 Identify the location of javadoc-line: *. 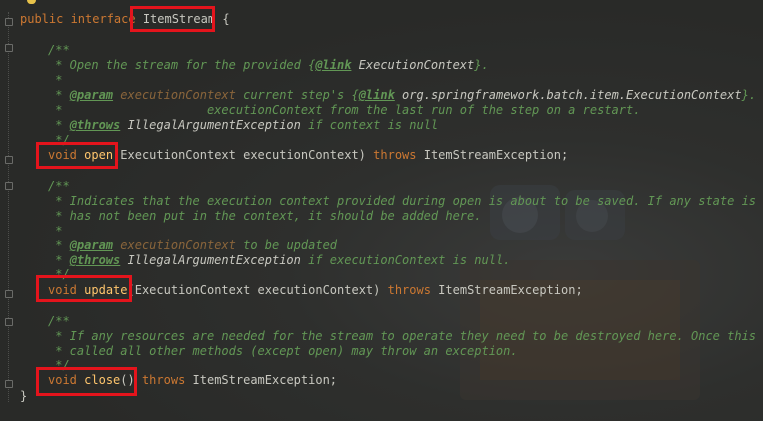
(55, 80).